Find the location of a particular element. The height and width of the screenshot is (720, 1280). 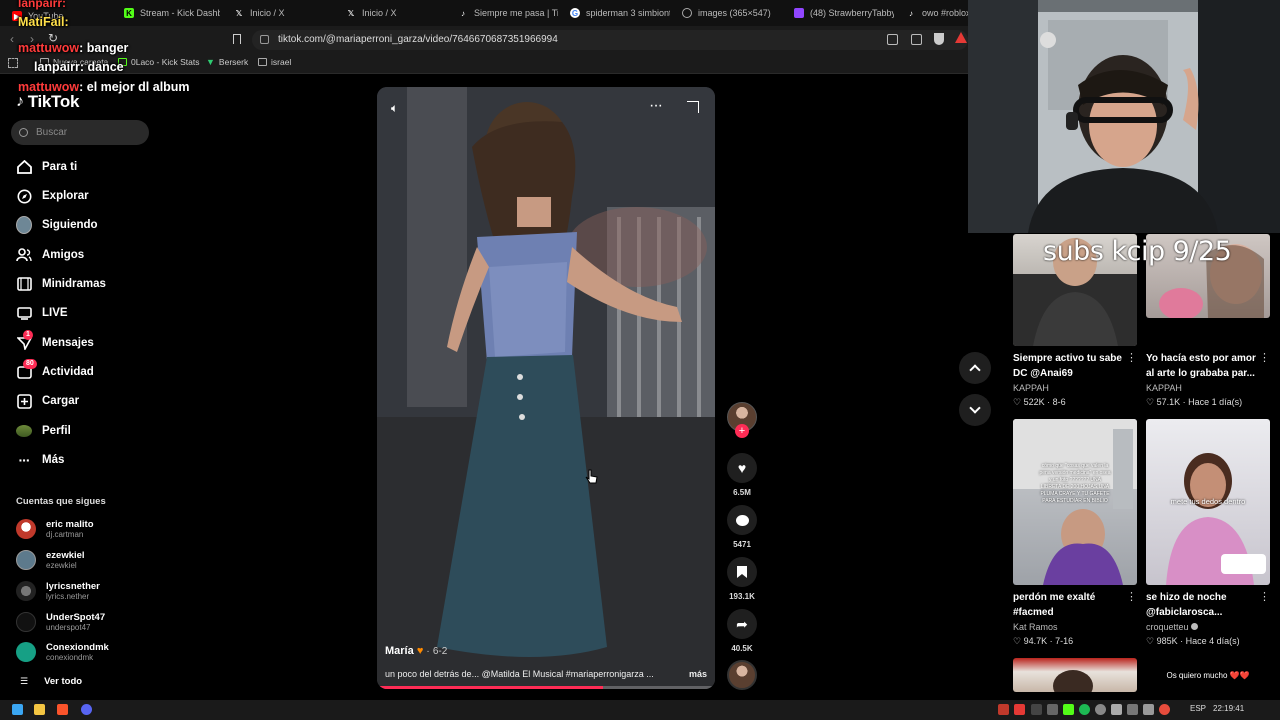

nav-label: Minidramas is located at coordinates (74, 284).